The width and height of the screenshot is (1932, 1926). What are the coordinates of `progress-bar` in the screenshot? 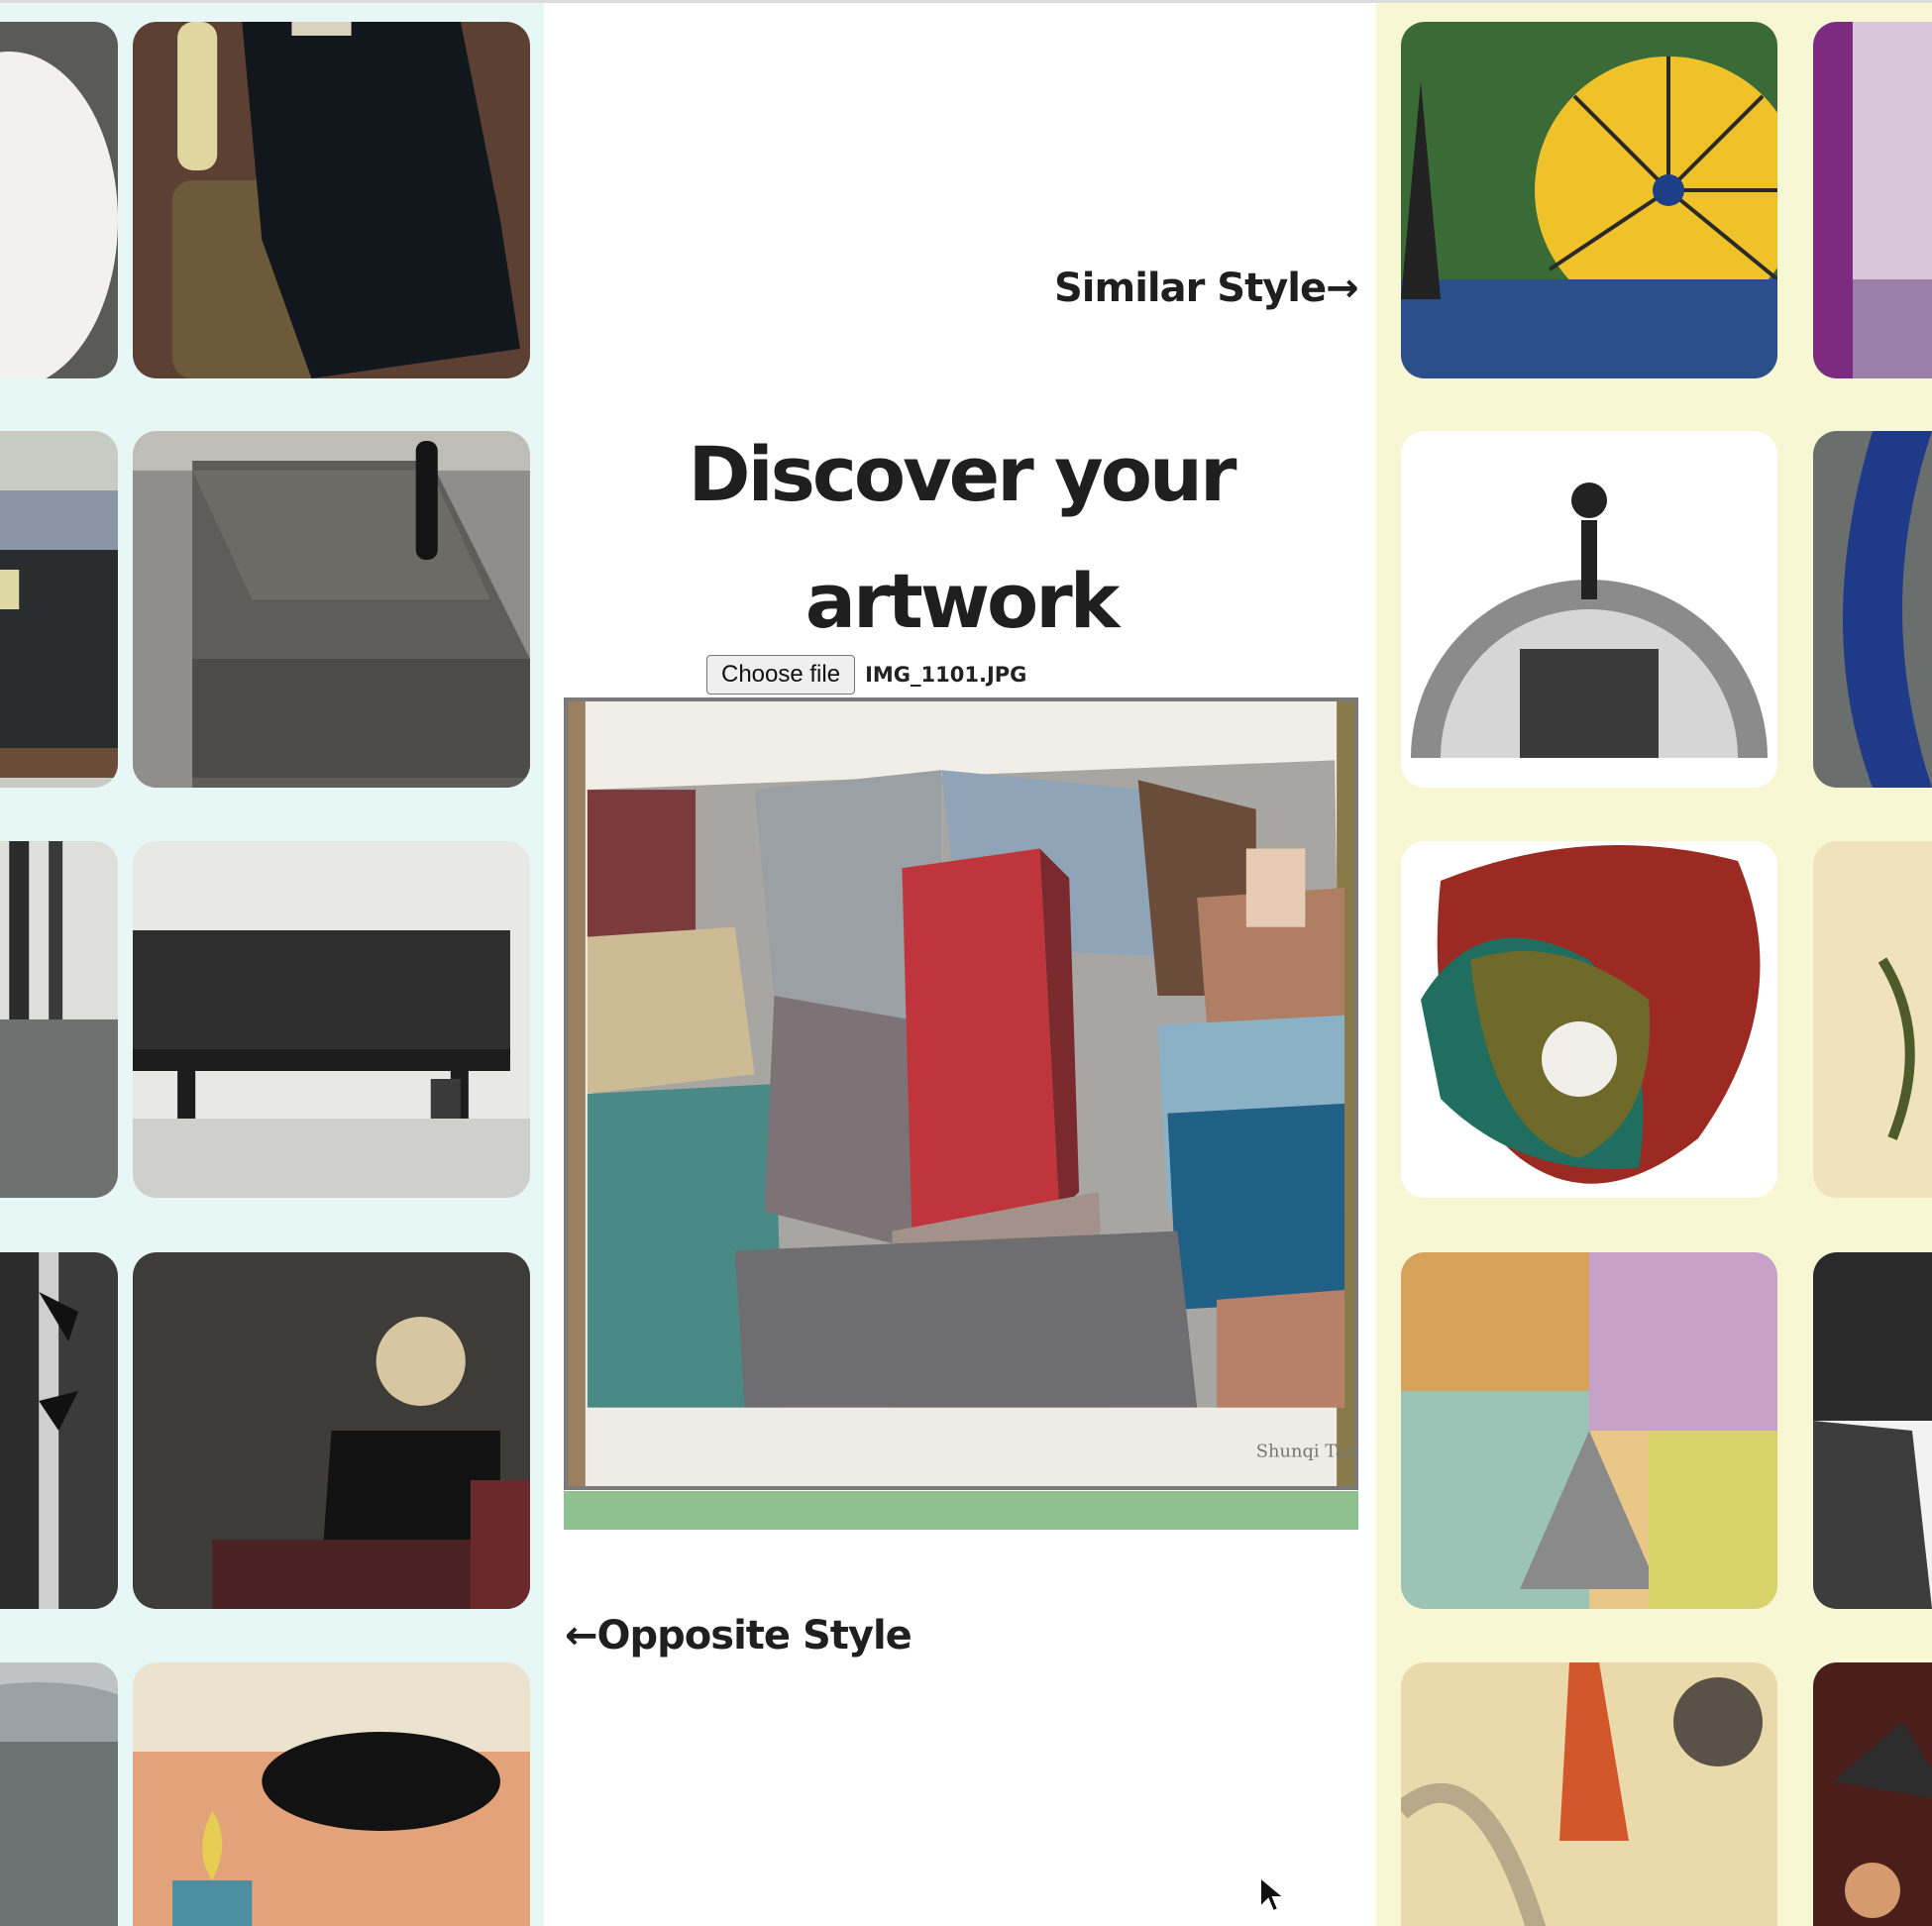 It's located at (961, 1510).